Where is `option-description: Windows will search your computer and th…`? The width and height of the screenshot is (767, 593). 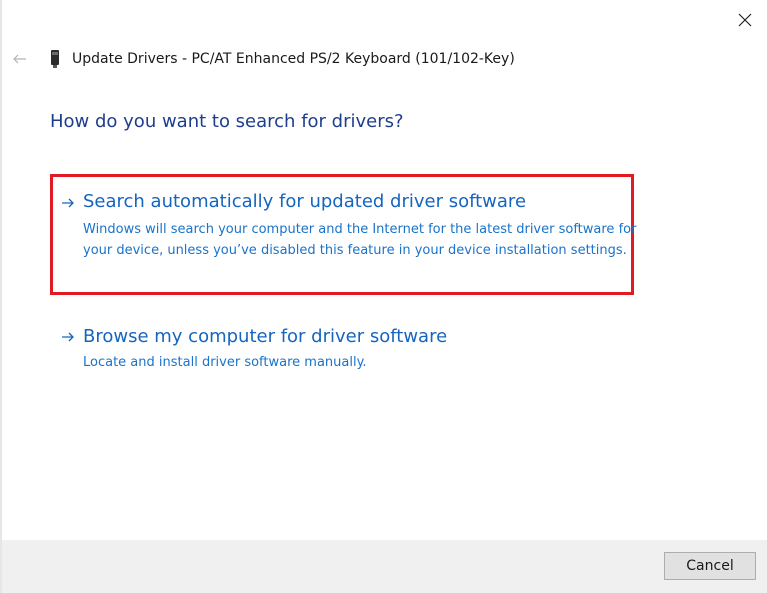
option-description: Windows will search your computer and th… is located at coordinates (360, 240).